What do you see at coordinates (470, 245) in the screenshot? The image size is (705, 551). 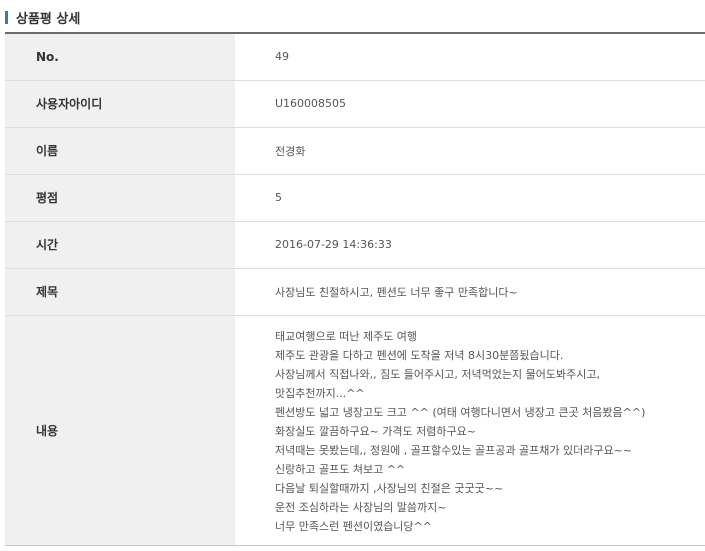 I see `row-value: 2016-07-29 14:36:33` at bounding box center [470, 245].